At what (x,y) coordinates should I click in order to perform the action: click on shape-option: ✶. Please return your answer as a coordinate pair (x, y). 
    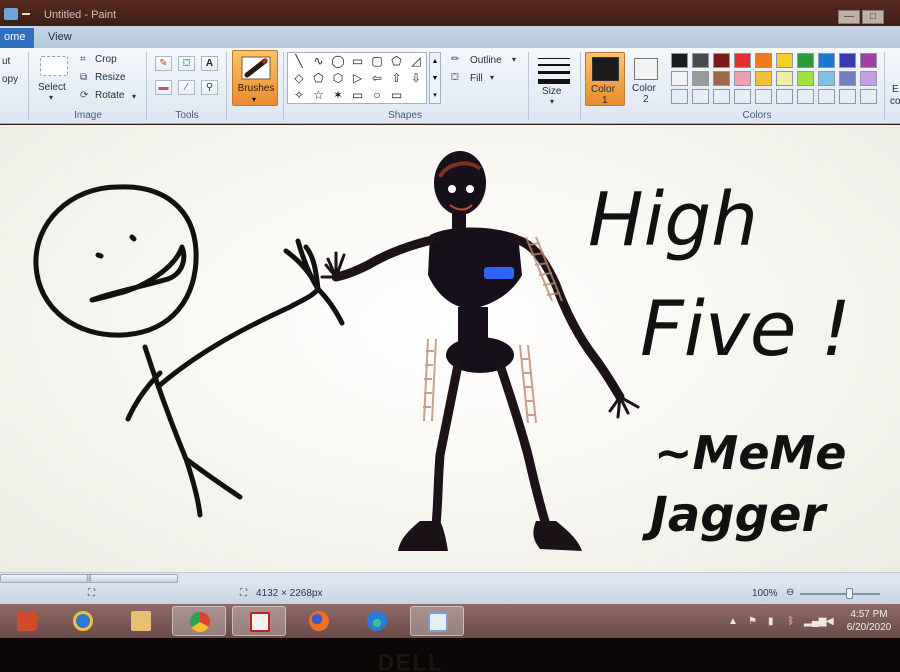
    Looking at the image, I should click on (338, 95).